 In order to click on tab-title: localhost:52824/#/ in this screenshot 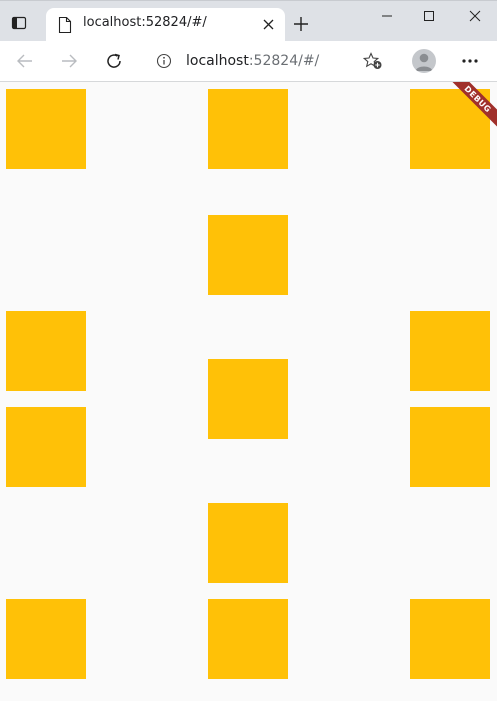, I will do `click(145, 22)`.